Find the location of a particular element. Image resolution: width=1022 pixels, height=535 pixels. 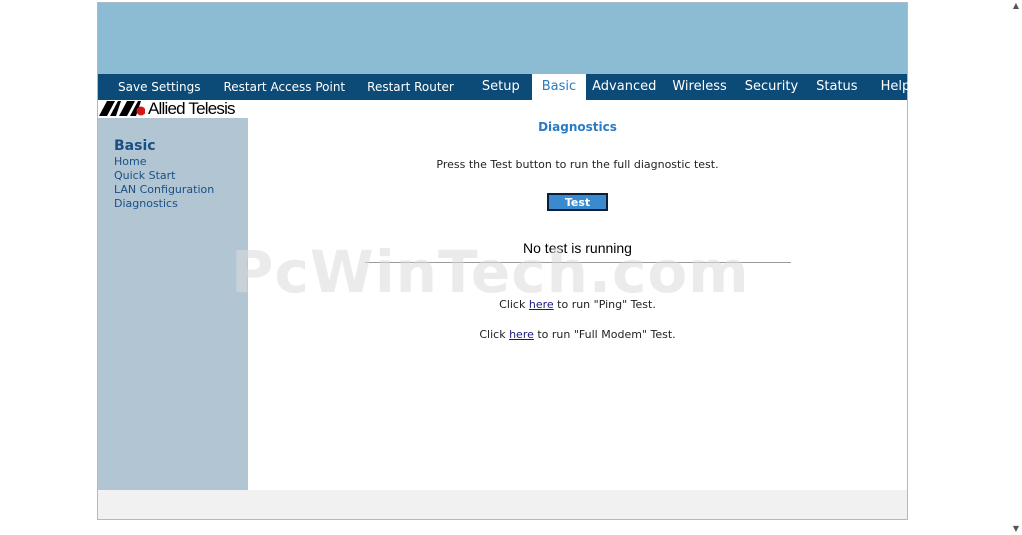

footer-bar is located at coordinates (502, 504).